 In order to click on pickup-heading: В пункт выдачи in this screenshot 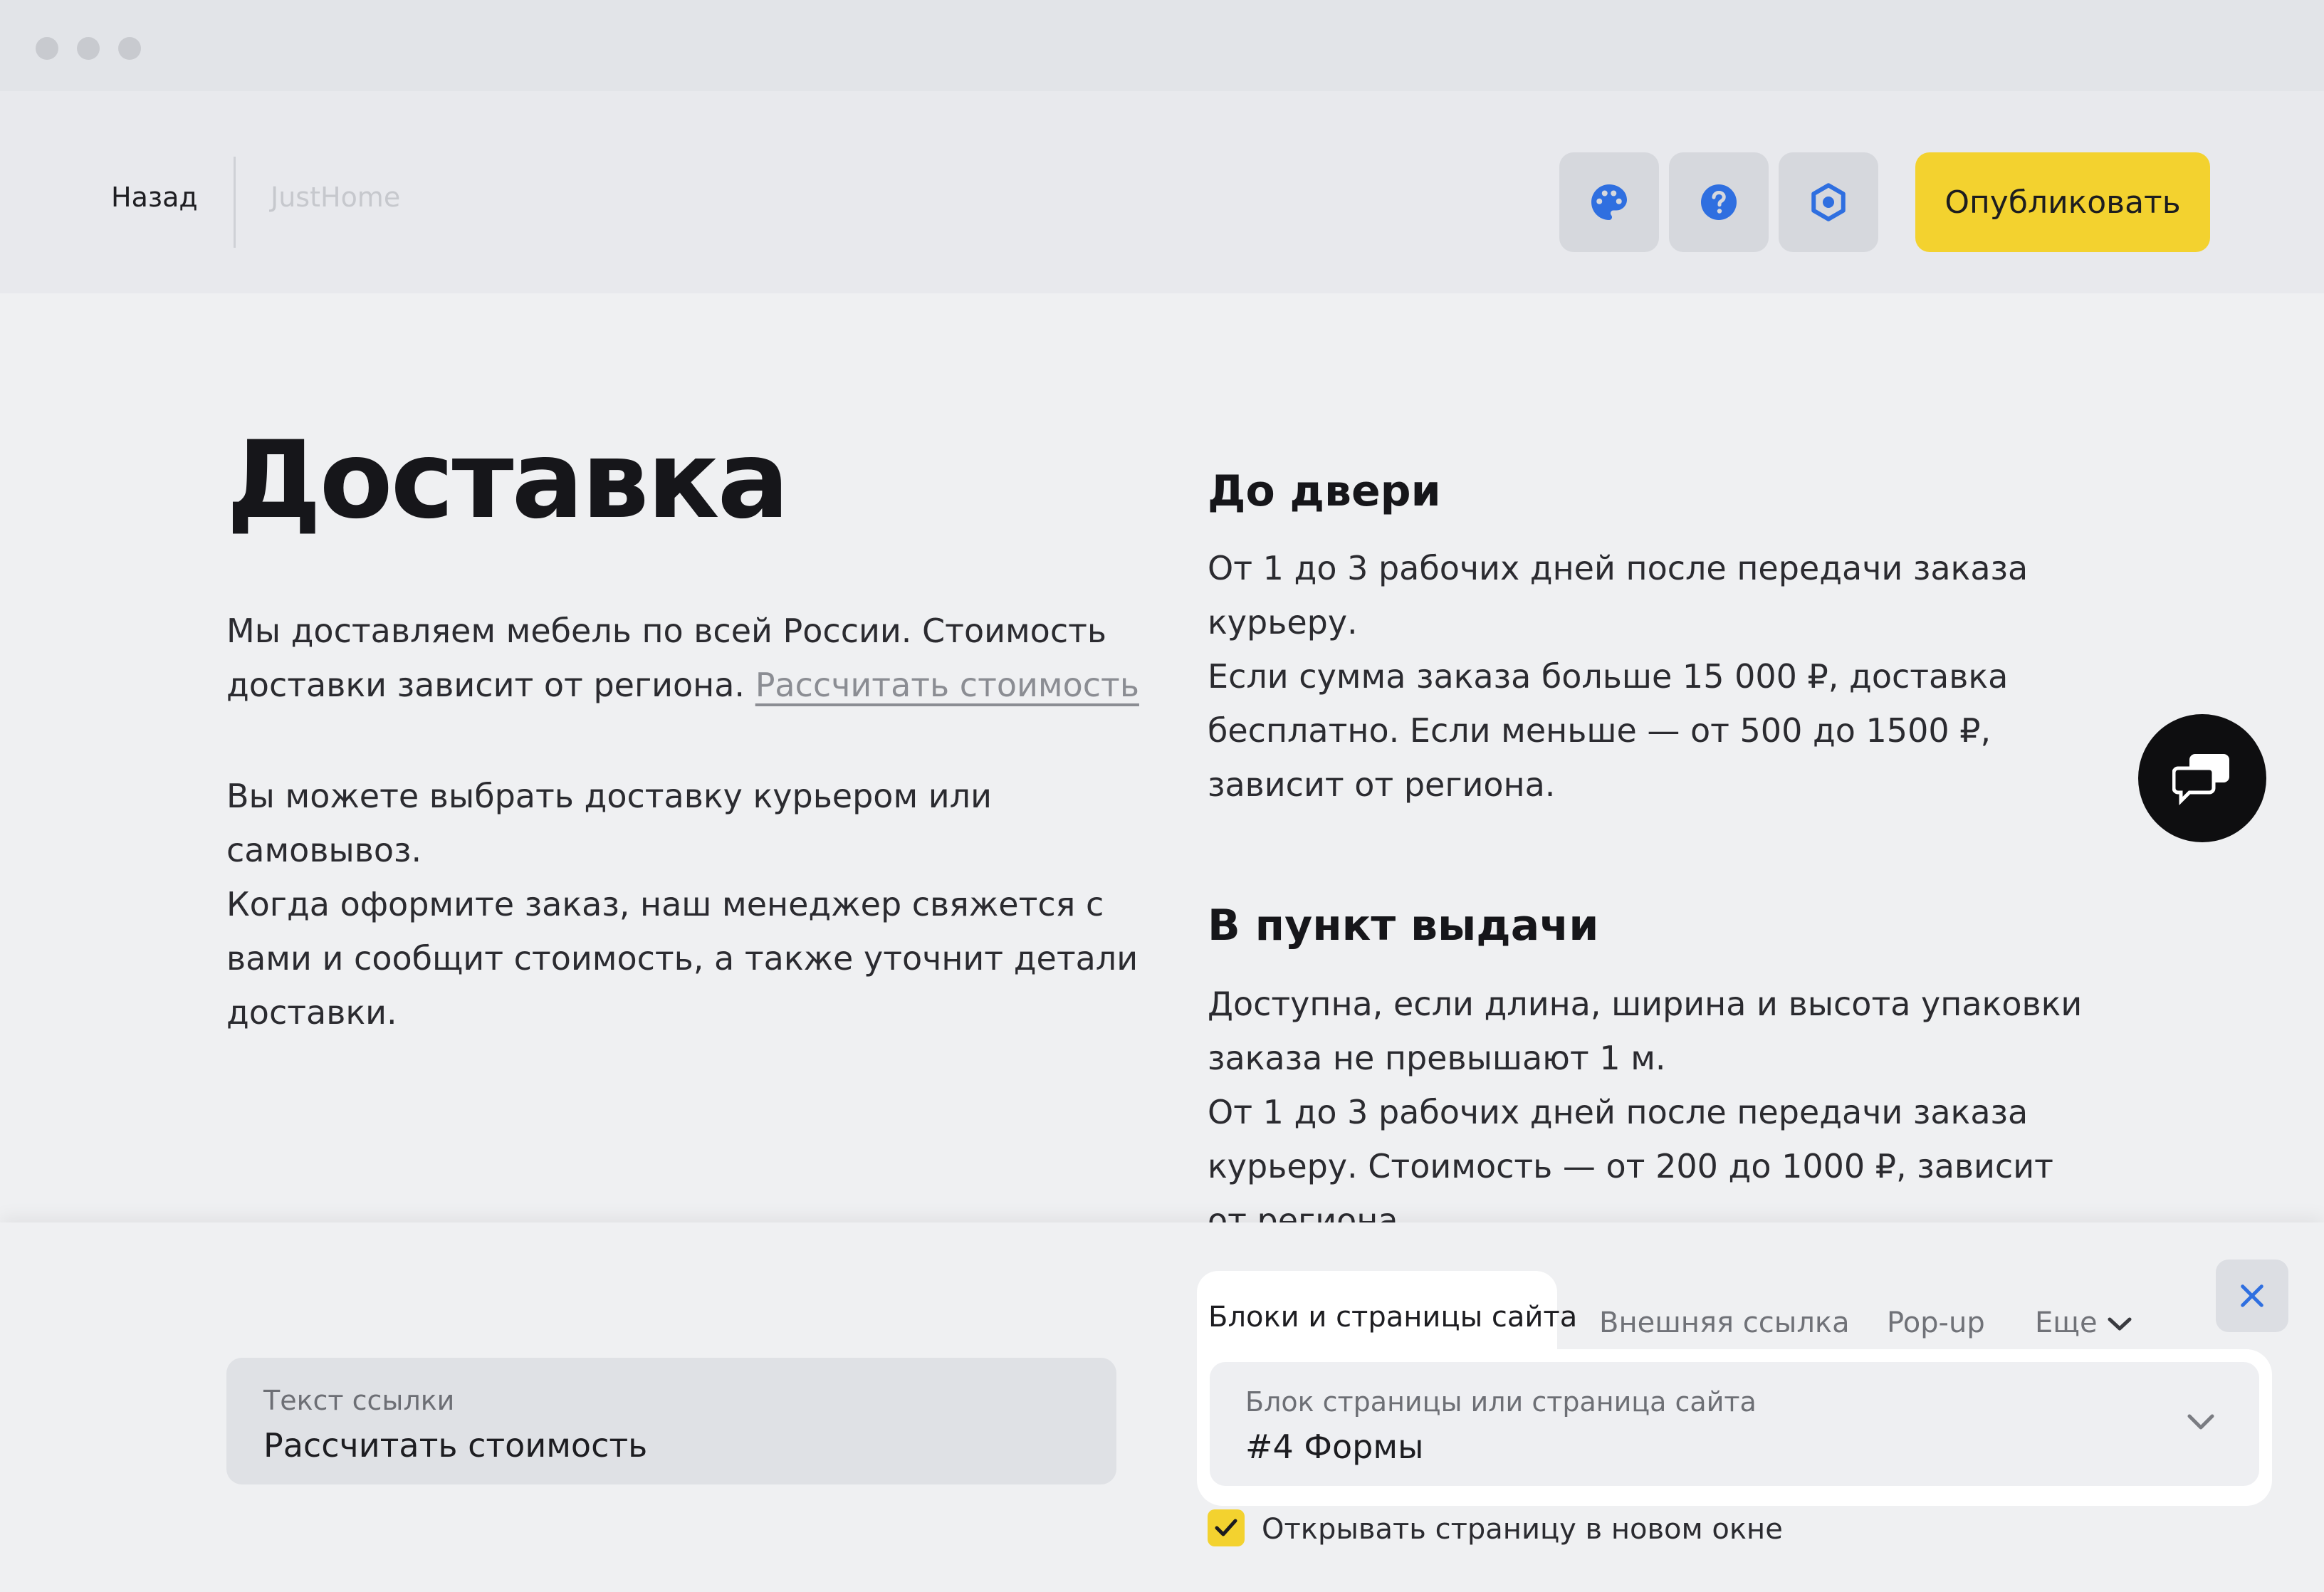, I will do `click(1403, 926)`.